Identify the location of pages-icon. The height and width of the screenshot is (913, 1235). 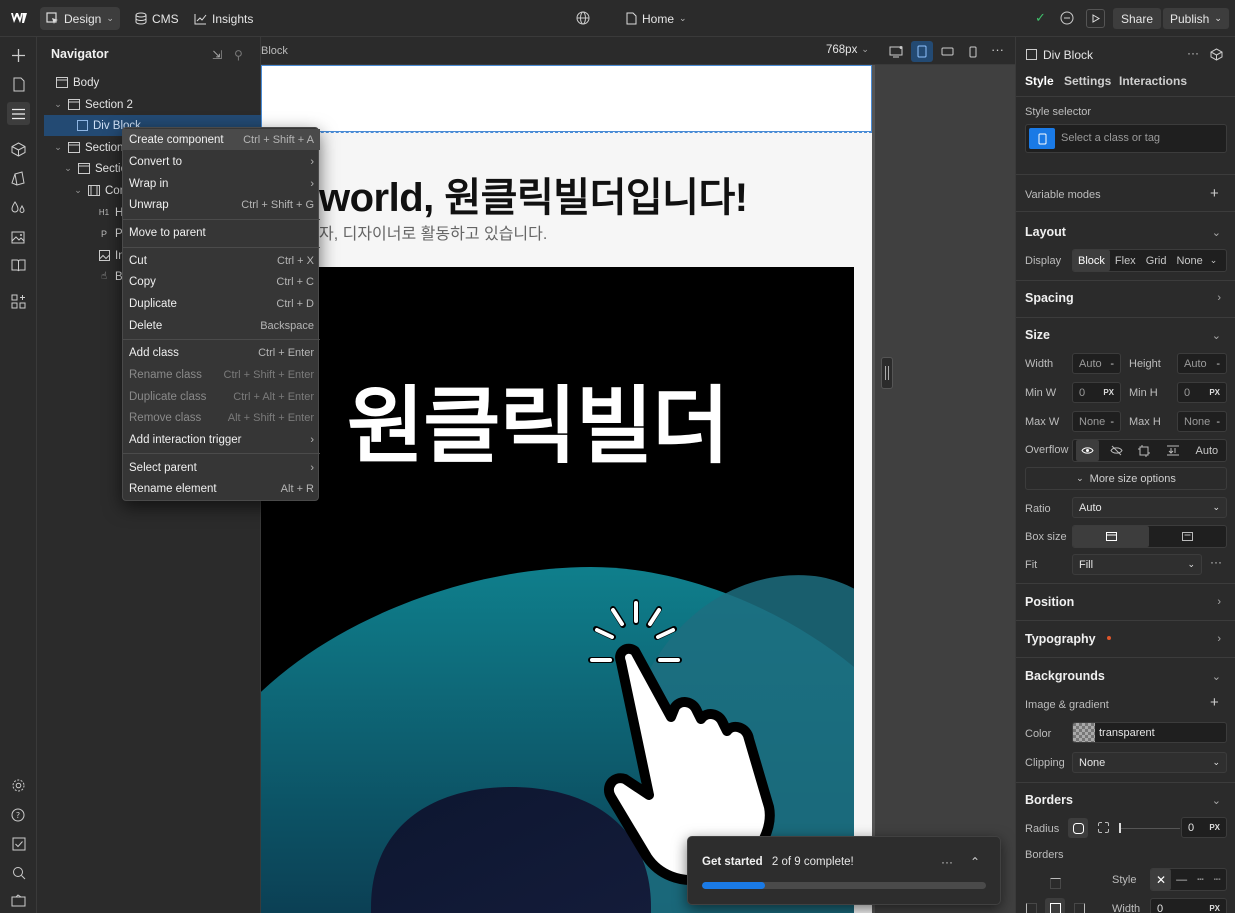
(18, 84).